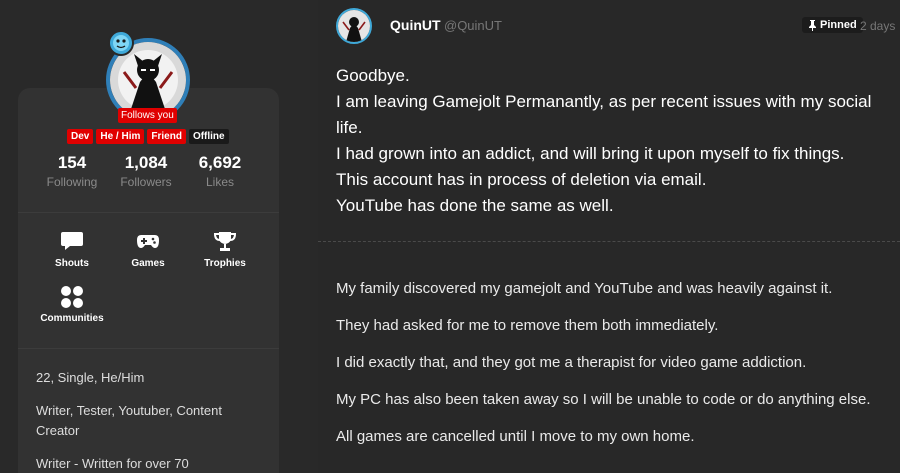  I want to click on dashed-divider, so click(609, 241).